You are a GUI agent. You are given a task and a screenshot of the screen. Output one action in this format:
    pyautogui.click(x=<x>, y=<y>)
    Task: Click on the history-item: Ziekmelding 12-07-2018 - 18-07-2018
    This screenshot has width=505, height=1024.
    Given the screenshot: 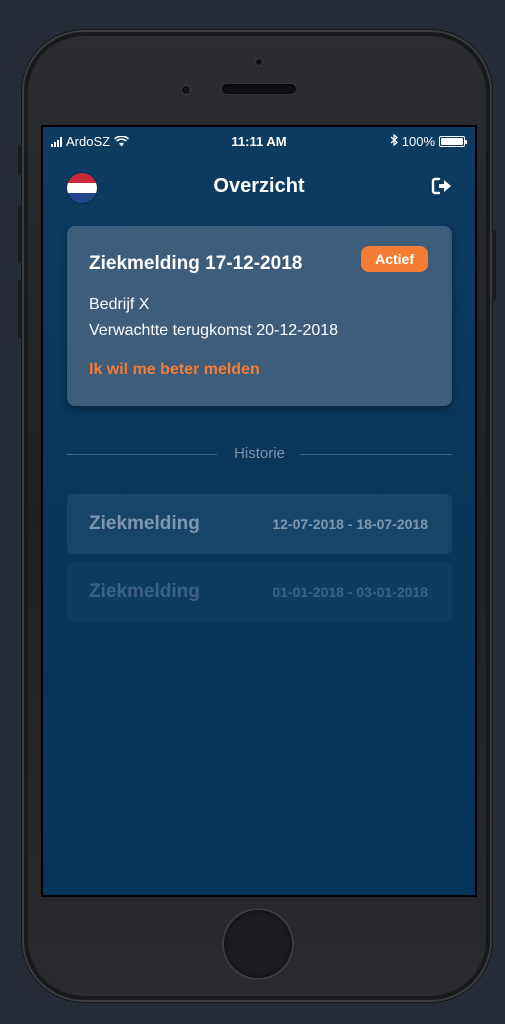 What is the action you would take?
    pyautogui.click(x=259, y=524)
    